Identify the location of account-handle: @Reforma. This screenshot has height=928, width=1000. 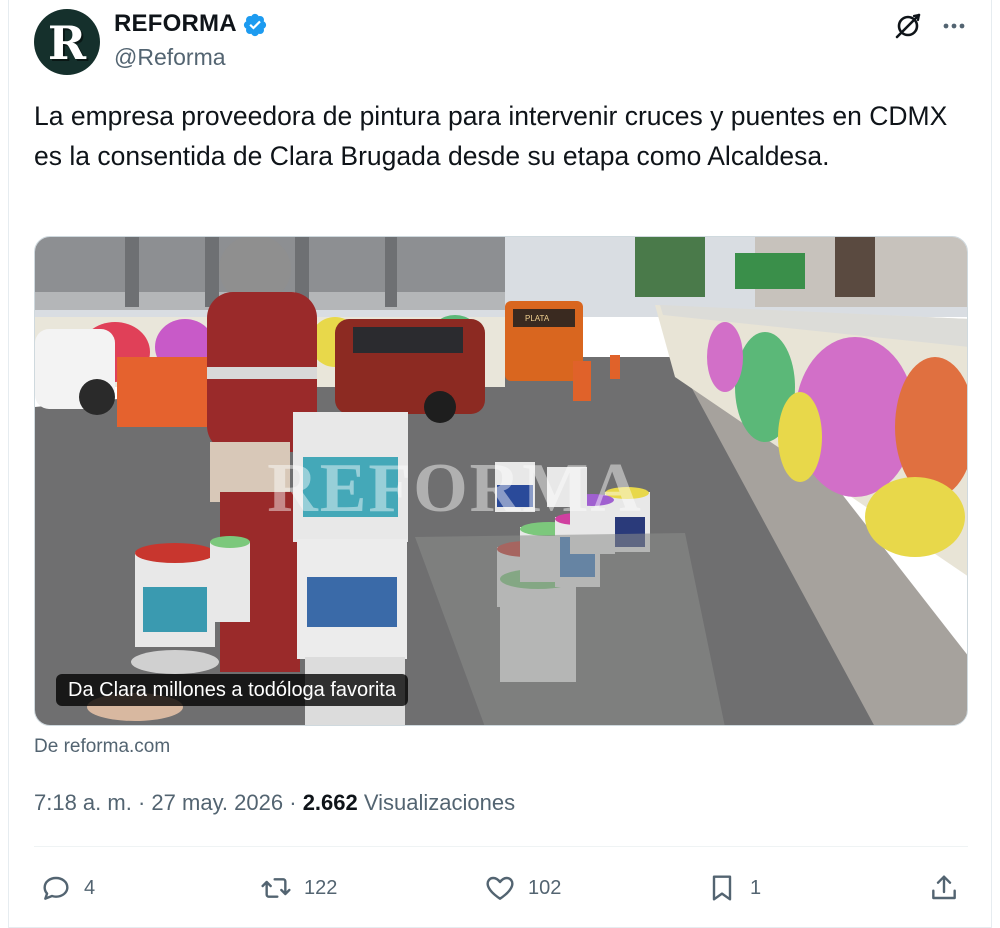
(170, 57).